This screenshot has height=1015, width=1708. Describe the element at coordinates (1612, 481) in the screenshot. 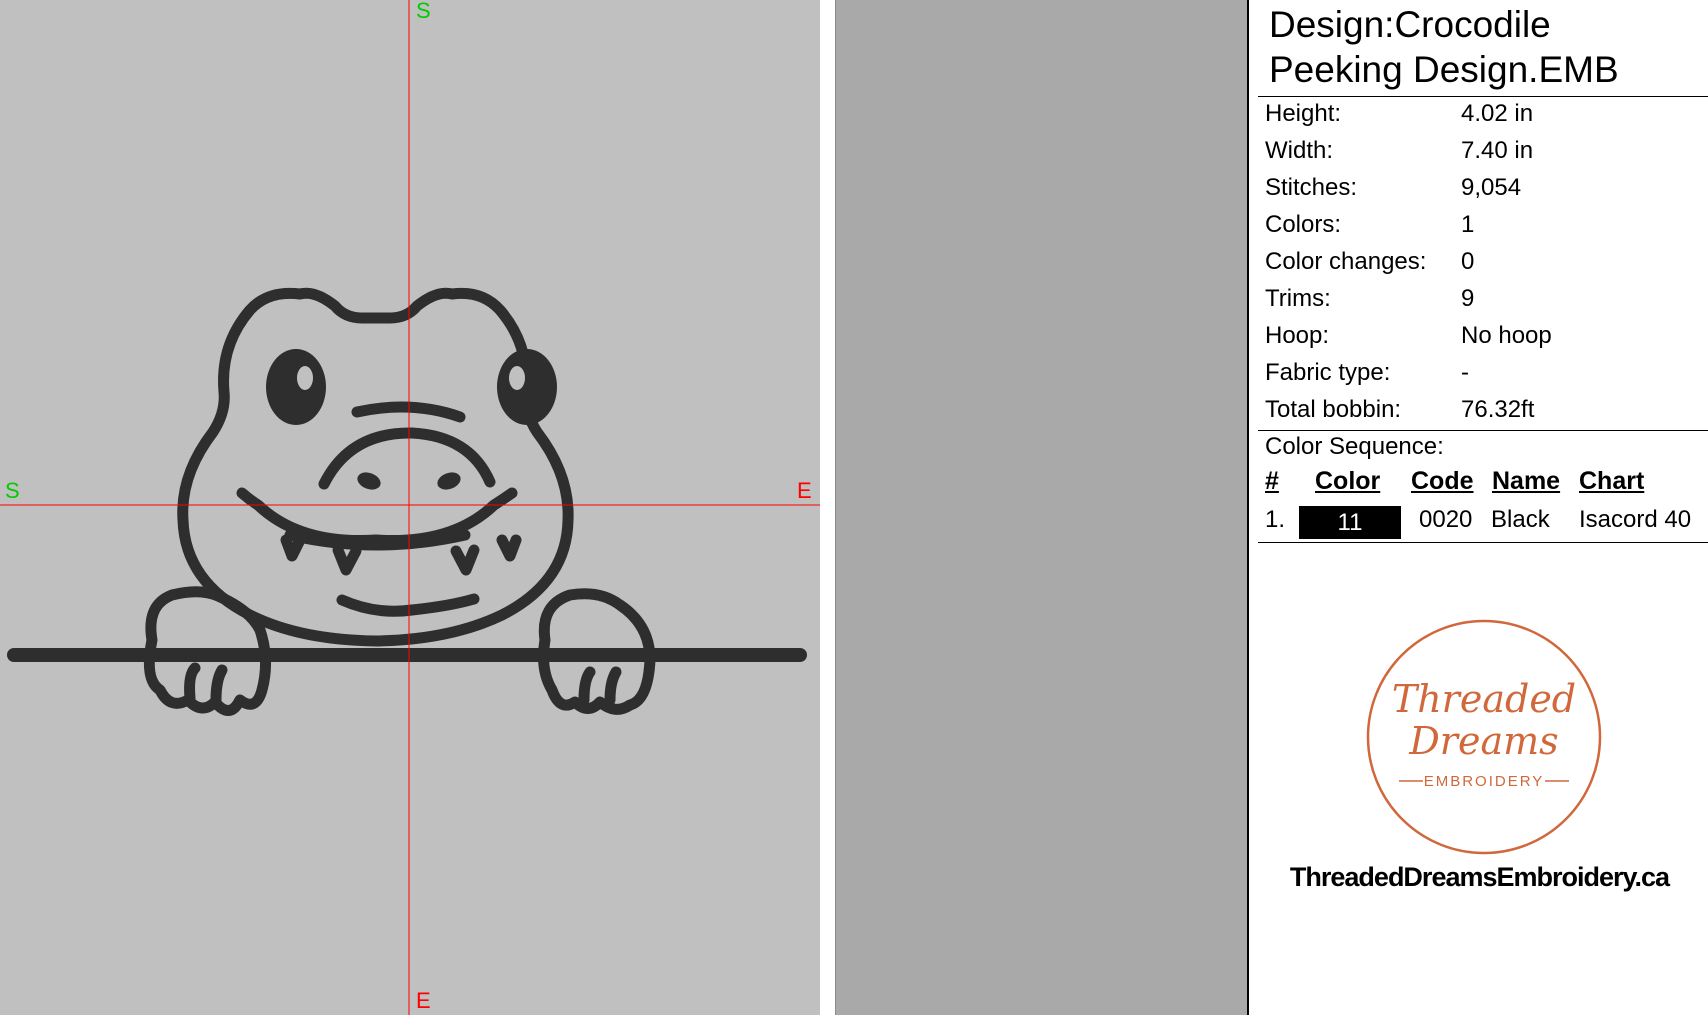

I see `col-header-chart: Chart` at that location.